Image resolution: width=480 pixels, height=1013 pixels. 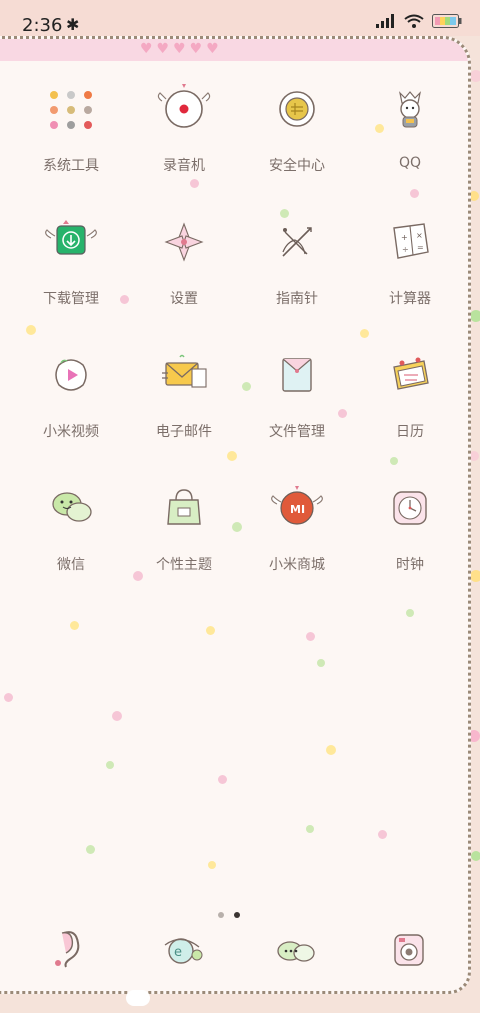 What do you see at coordinates (297, 509) in the screenshot?
I see `svg-text: MI` at bounding box center [297, 509].